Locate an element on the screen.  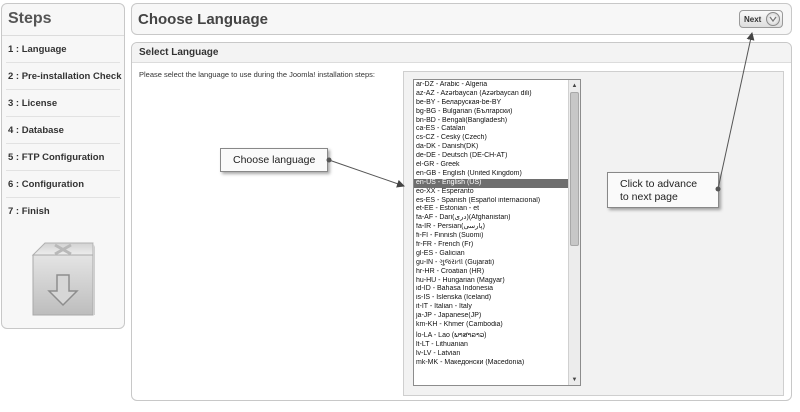
callout-choose-language-text: Choose language is located at coordinates (274, 160).